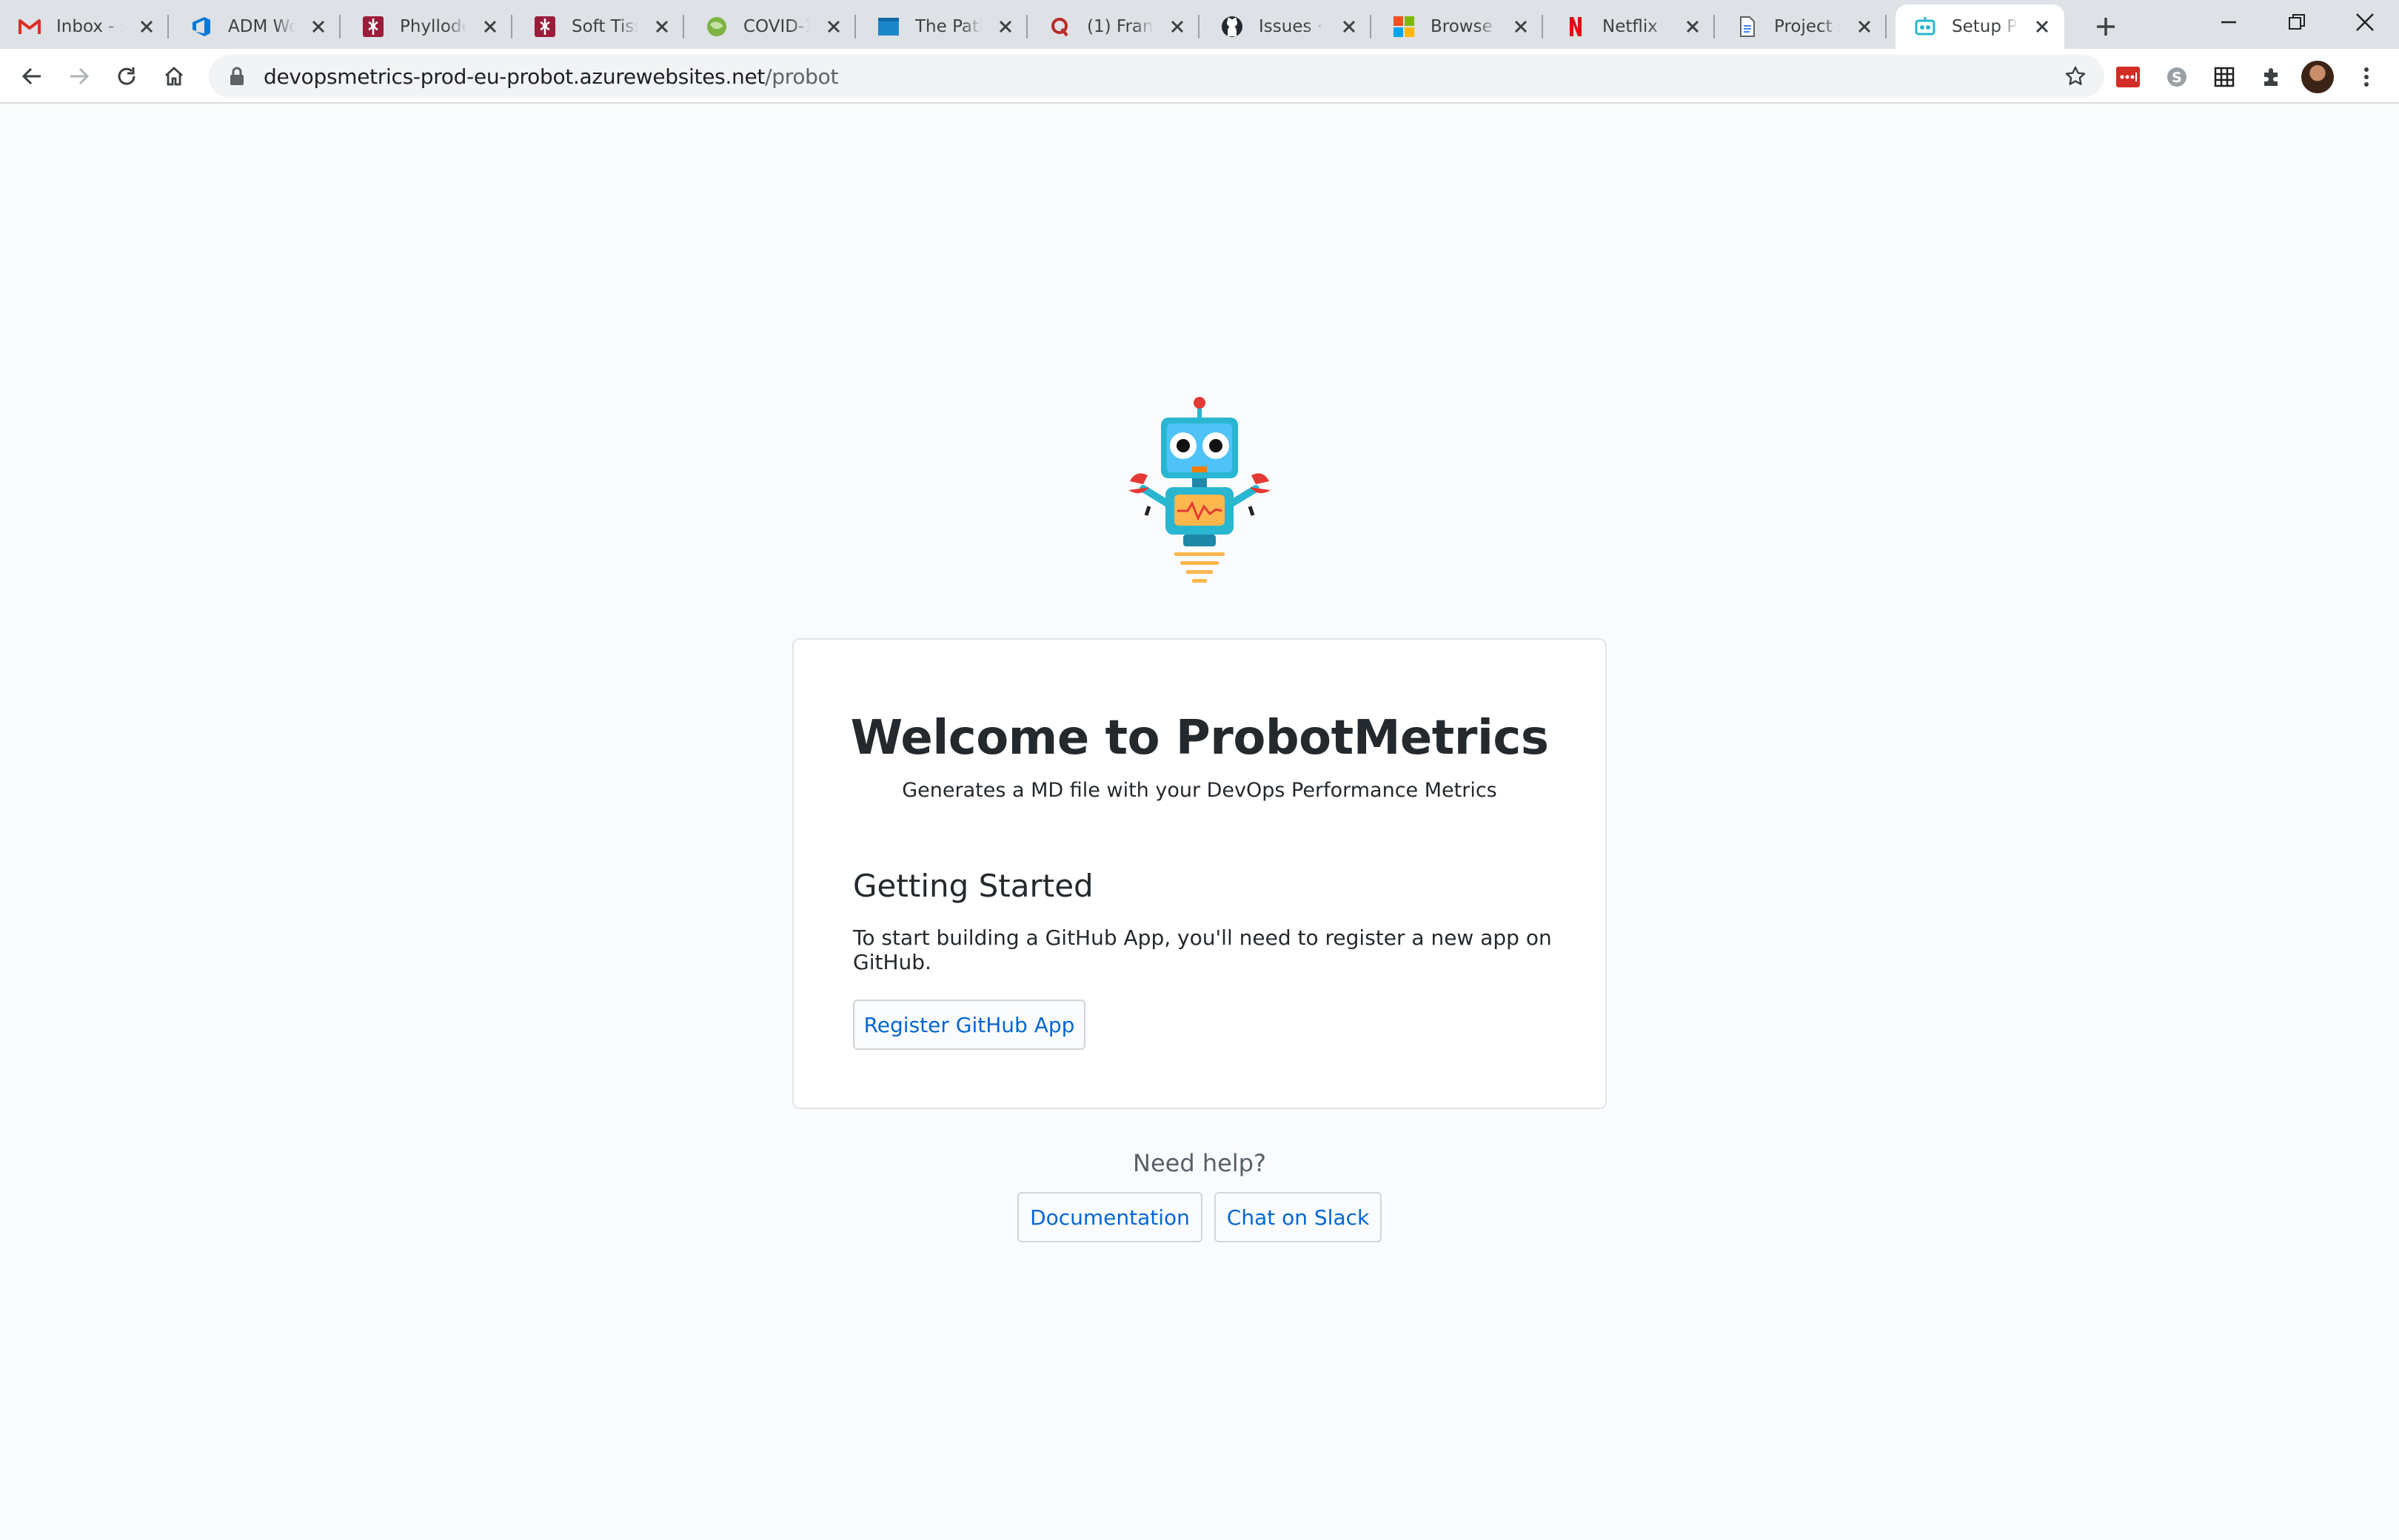 The image size is (2399, 1540). Describe the element at coordinates (89, 26) in the screenshot. I see `tab-title: Inbox - sa` at that location.